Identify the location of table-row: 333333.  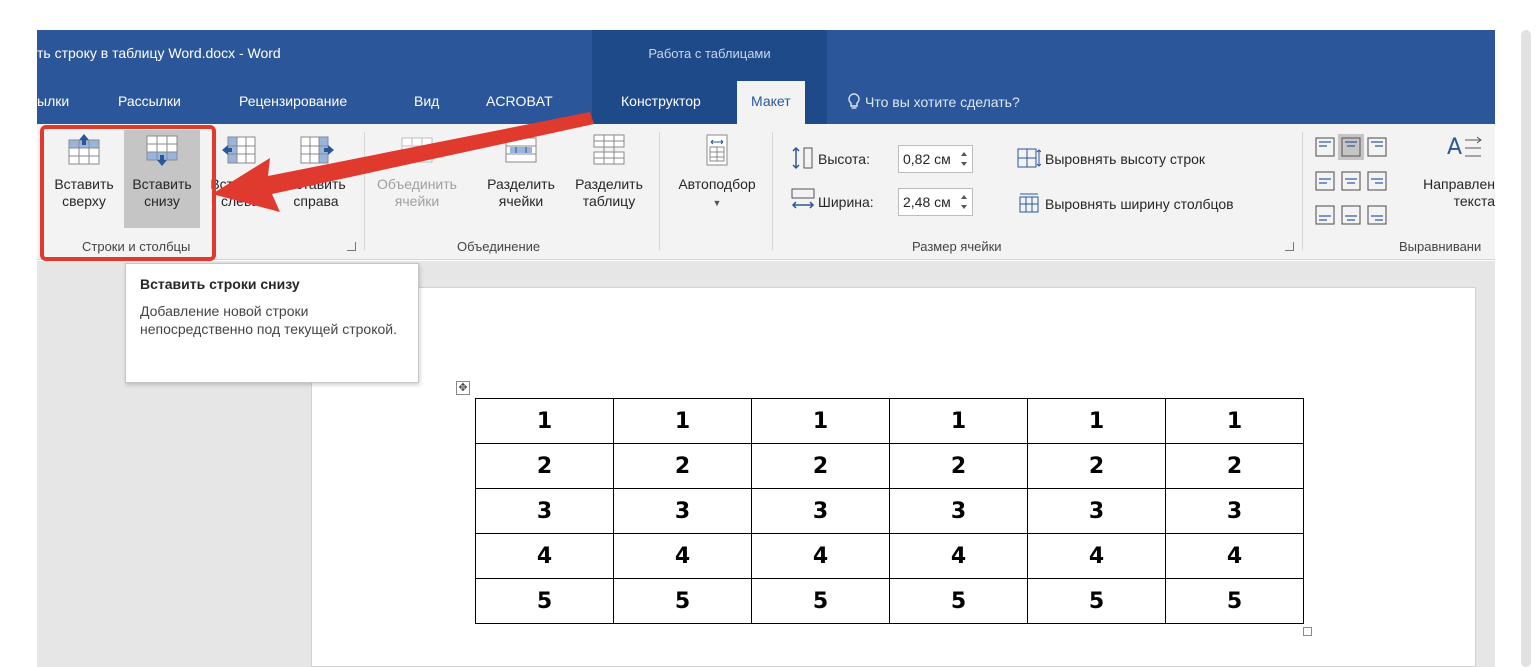
(889, 511).